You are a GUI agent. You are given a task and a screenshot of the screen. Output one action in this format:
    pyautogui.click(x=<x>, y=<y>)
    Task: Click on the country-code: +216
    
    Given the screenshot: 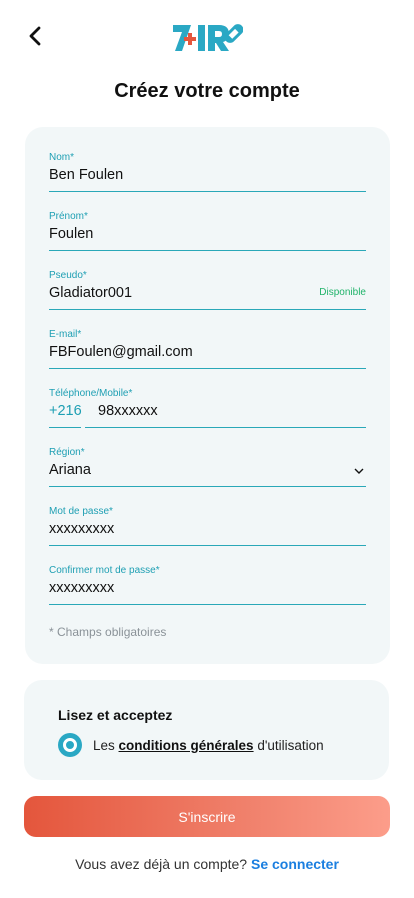 What is the action you would take?
    pyautogui.click(x=65, y=411)
    